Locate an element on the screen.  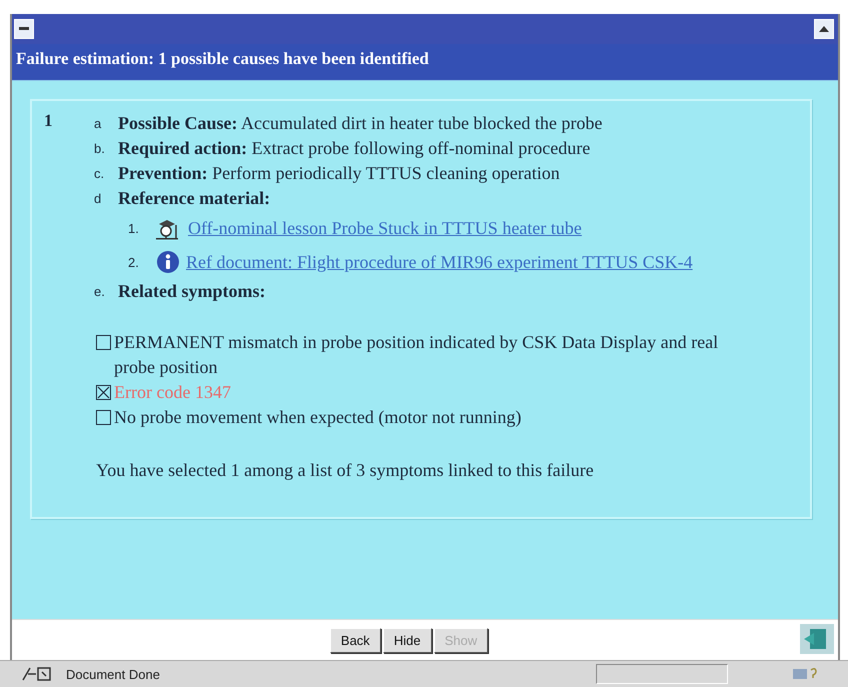
cause-detail: Required action: Extract probe following off-nominal procedure is located at coordinates (354, 148).